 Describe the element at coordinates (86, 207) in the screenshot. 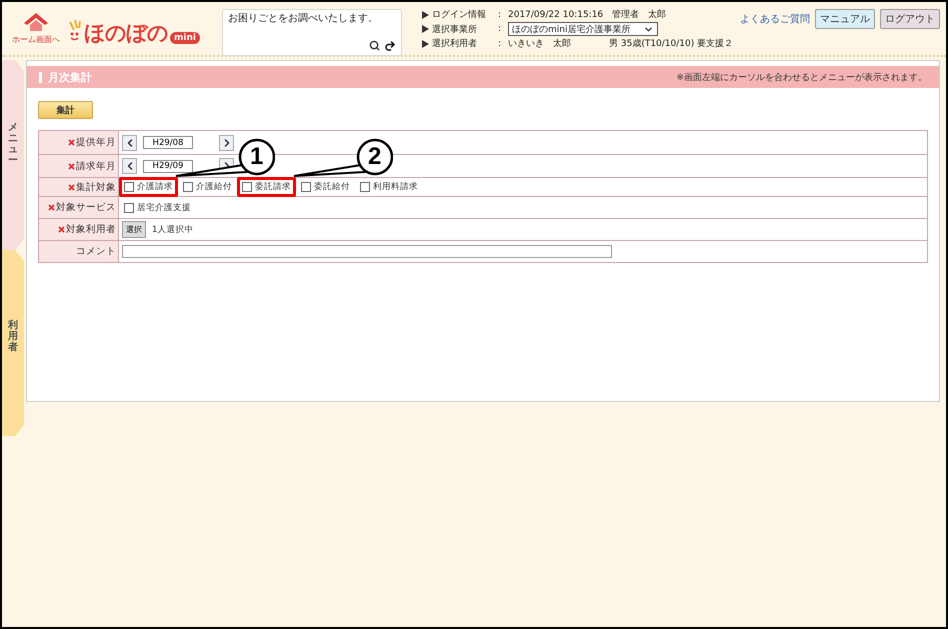

I see `field-label: 対象サービス` at that location.